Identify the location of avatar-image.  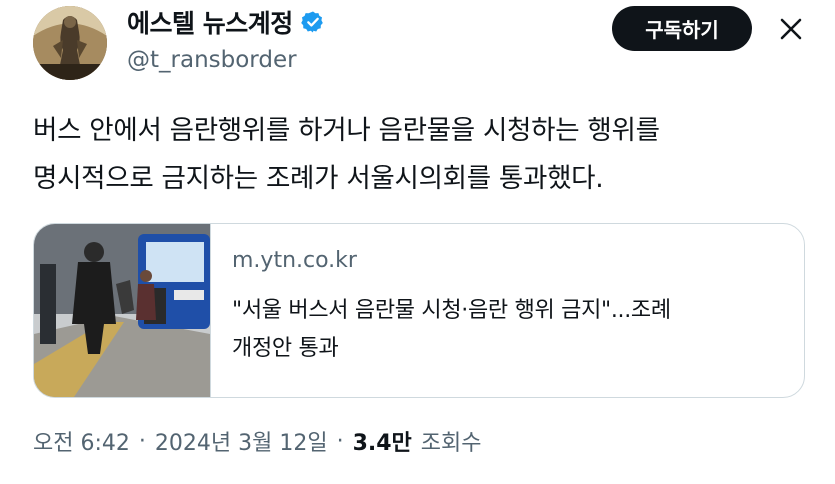
(70, 43).